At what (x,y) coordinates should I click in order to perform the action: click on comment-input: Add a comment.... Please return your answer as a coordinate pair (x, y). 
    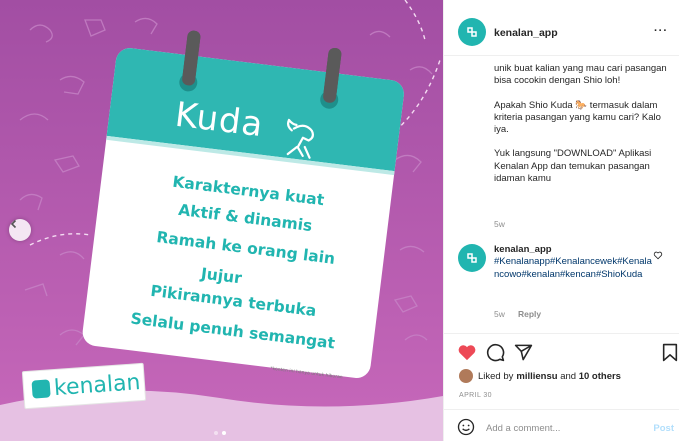
    Looking at the image, I should click on (523, 428).